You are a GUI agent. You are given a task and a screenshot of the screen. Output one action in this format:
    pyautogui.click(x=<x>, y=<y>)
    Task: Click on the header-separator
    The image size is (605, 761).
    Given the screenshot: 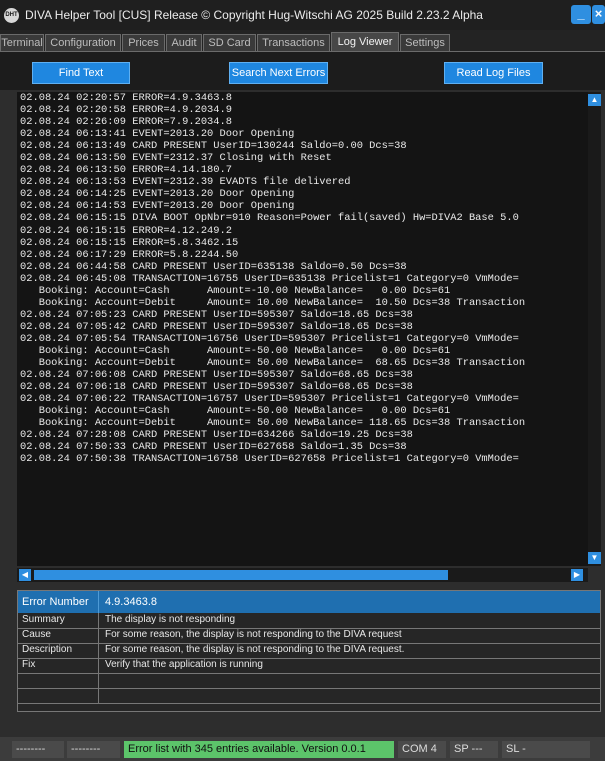 What is the action you would take?
    pyautogui.click(x=98, y=602)
    